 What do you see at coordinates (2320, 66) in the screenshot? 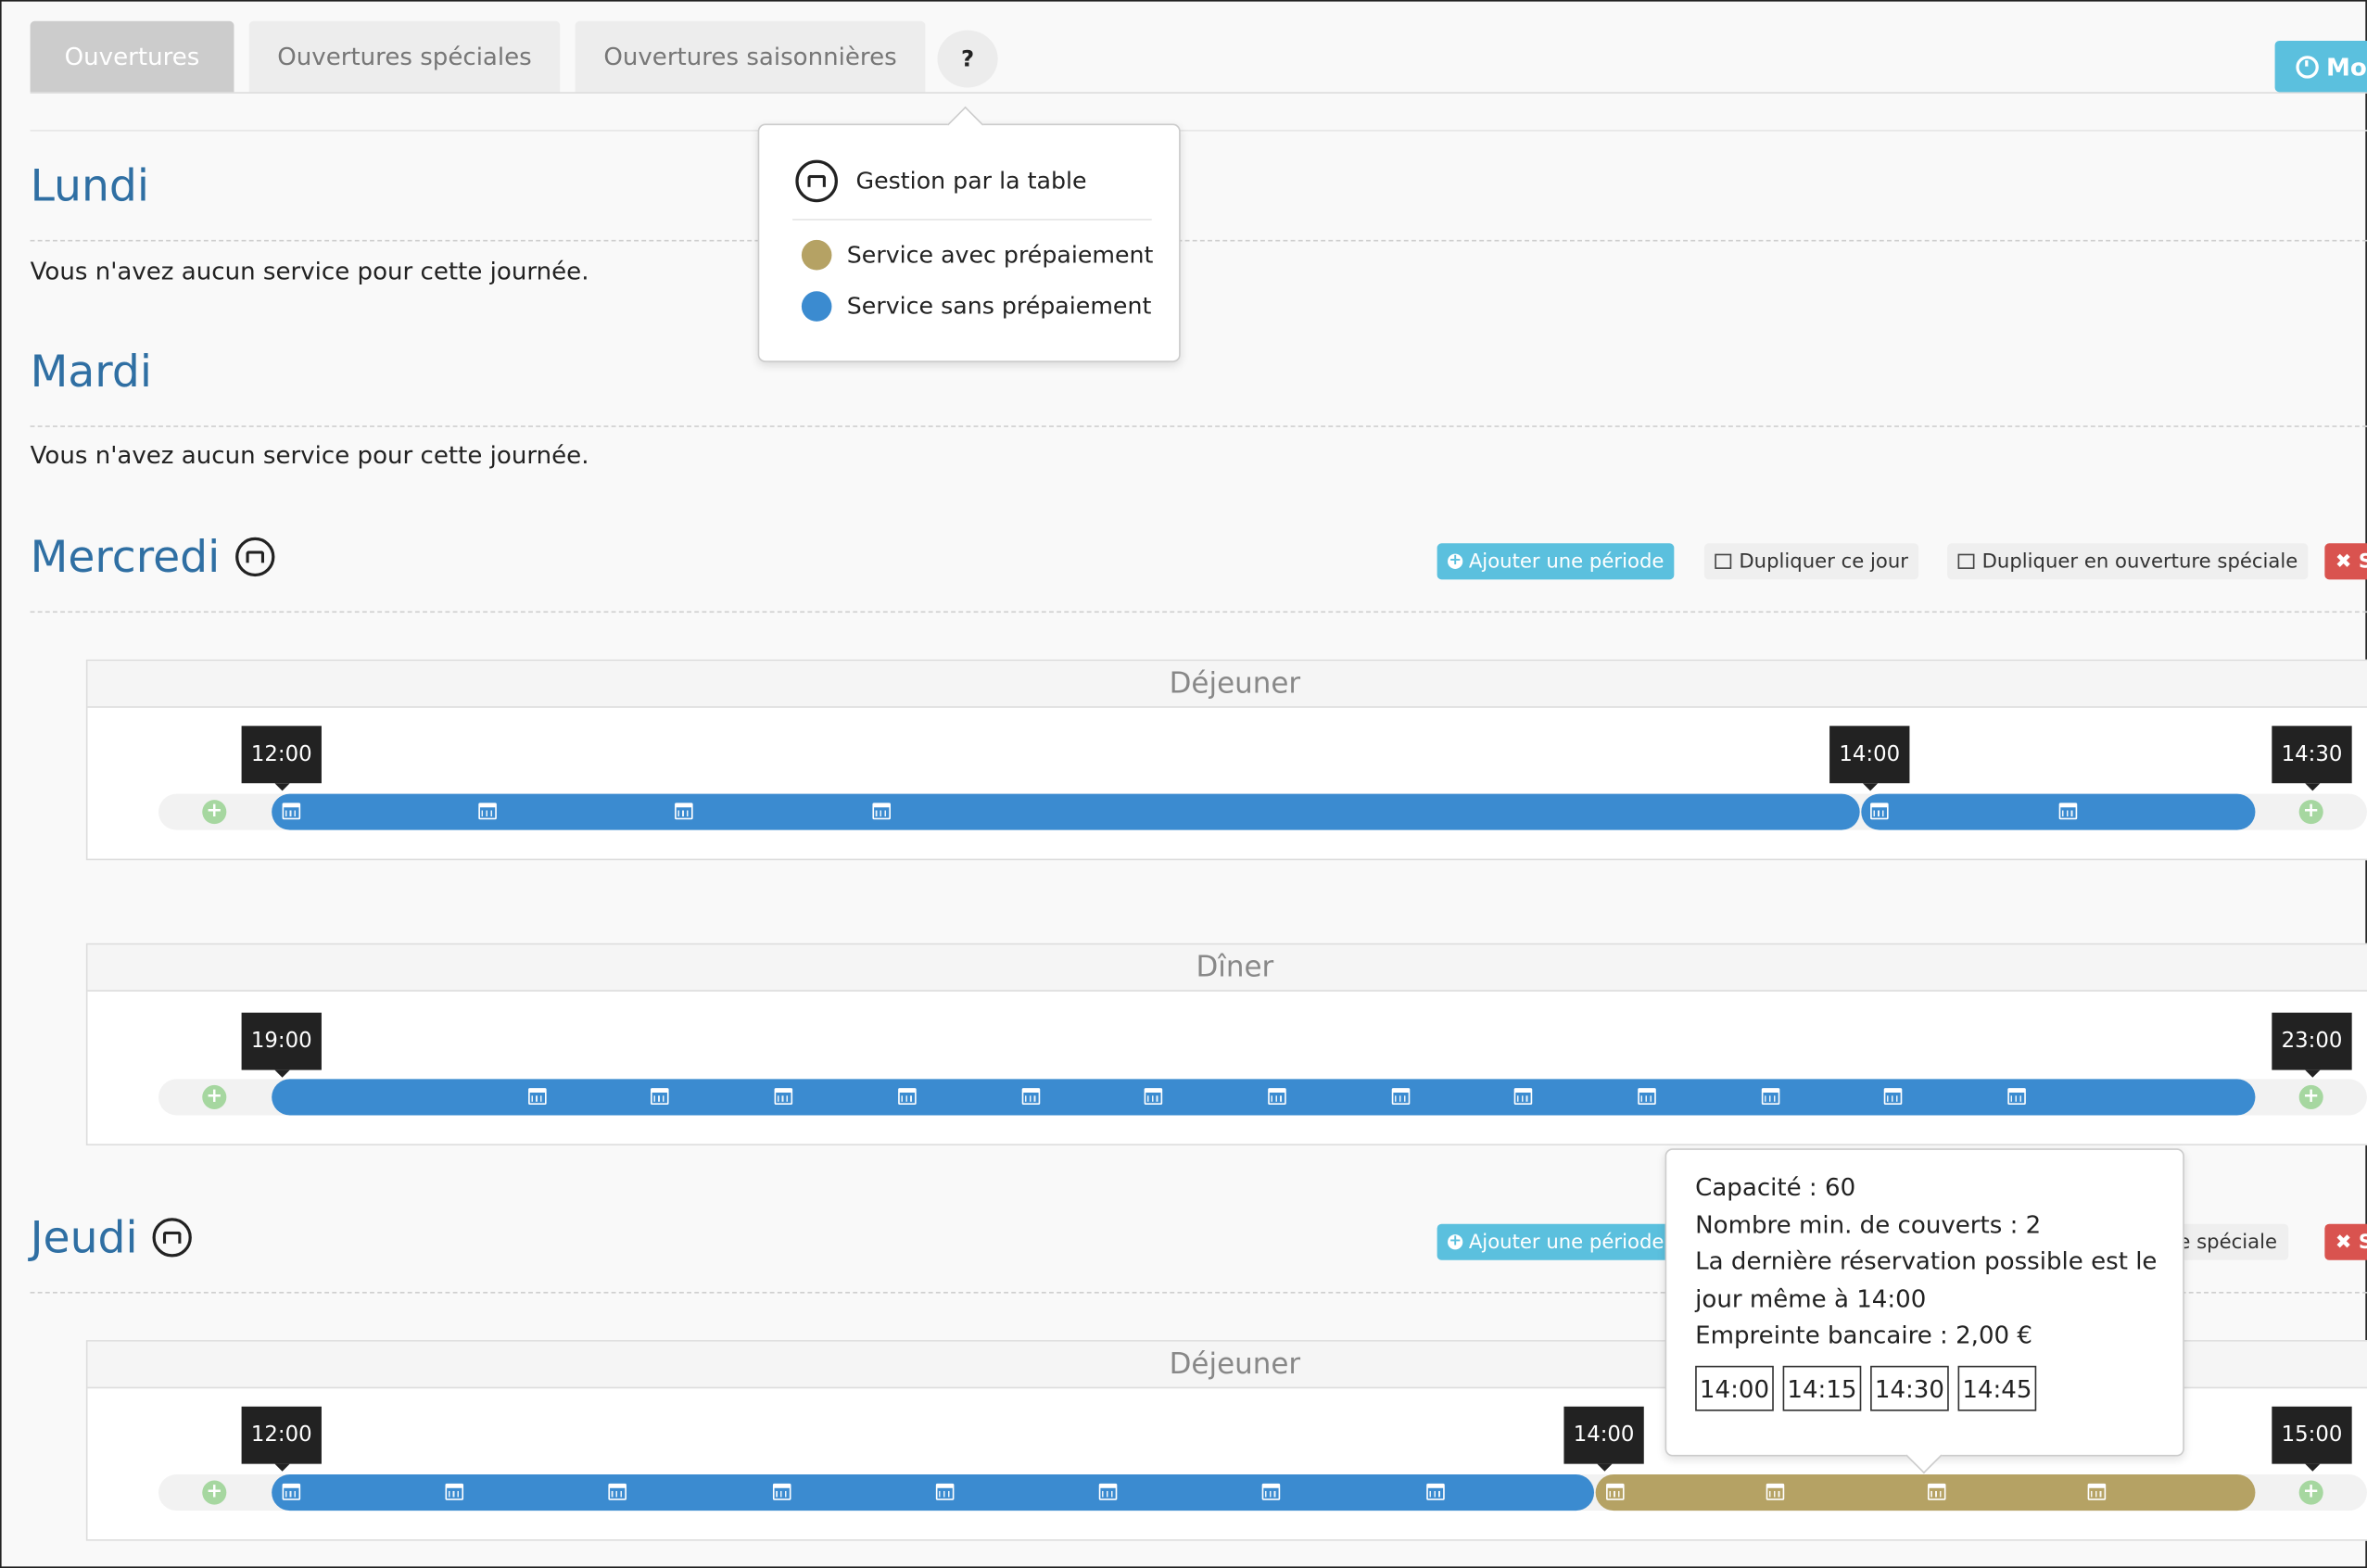
I see `top-right-button: Mo` at bounding box center [2320, 66].